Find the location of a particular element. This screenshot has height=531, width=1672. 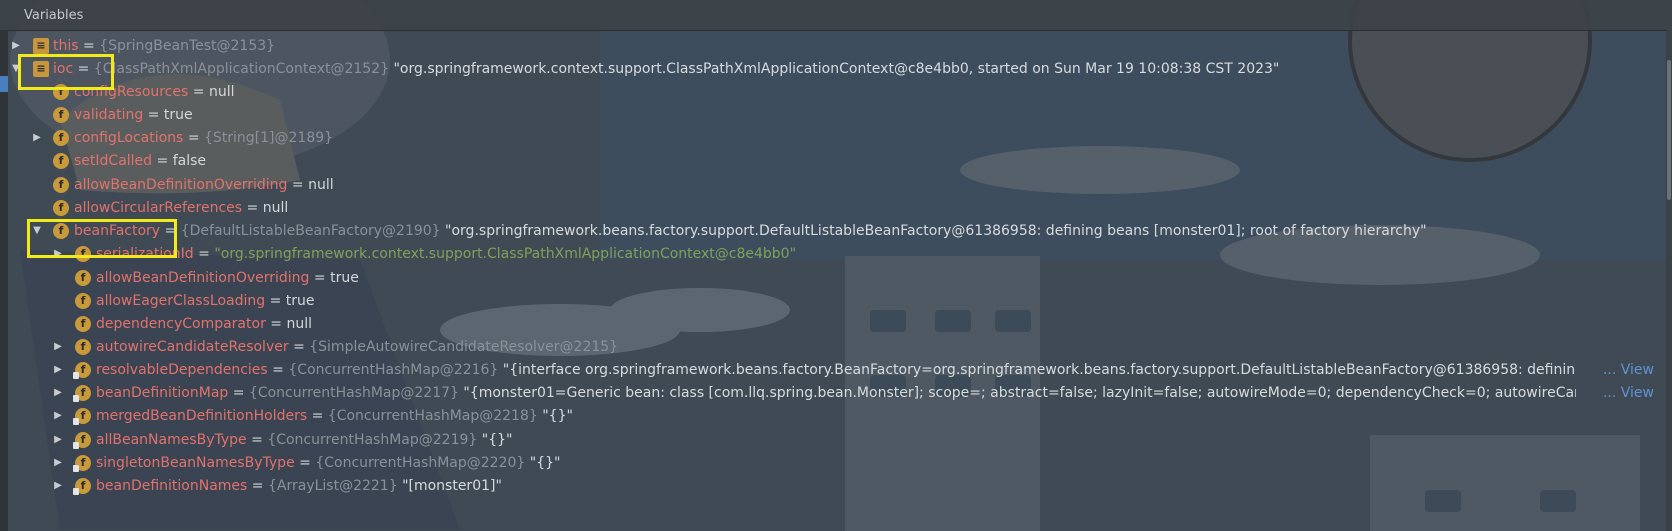

tree-row-this: ▶ ≡ this = {SpringBeanTest@2153} is located at coordinates (833, 46).